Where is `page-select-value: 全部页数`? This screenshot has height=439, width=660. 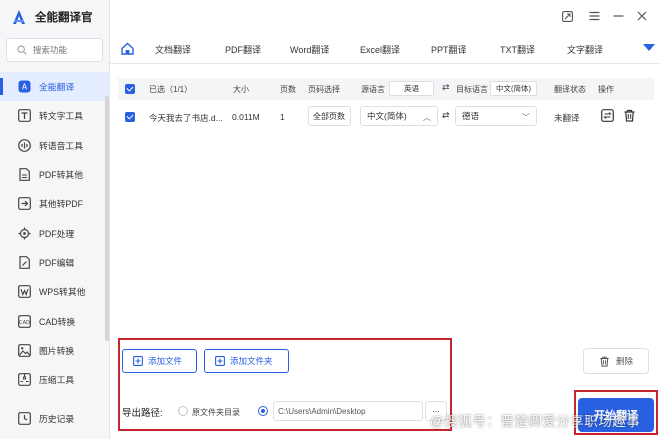
page-select-value: 全部页数 is located at coordinates (329, 116).